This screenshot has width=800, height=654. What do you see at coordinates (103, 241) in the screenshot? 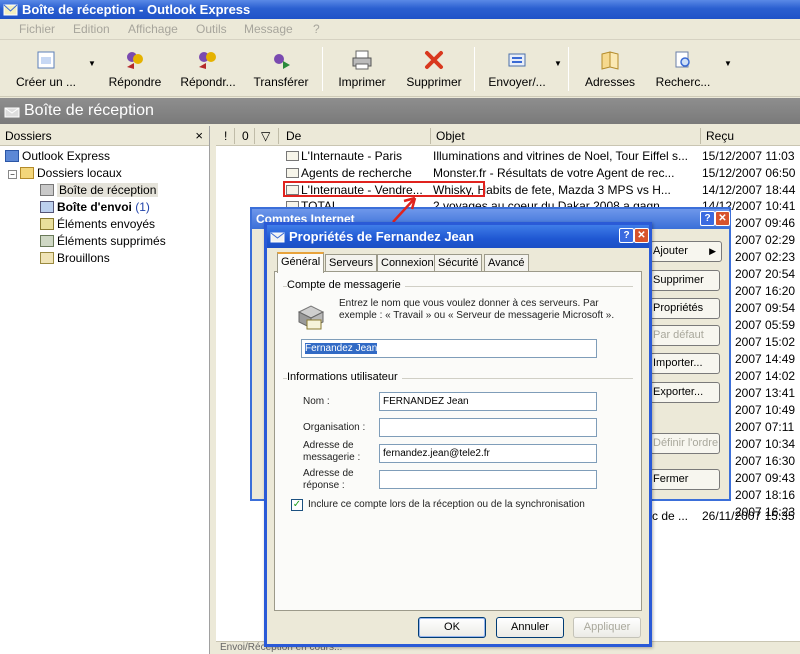
I see `folder-deleted: Éléments supprimés` at bounding box center [103, 241].